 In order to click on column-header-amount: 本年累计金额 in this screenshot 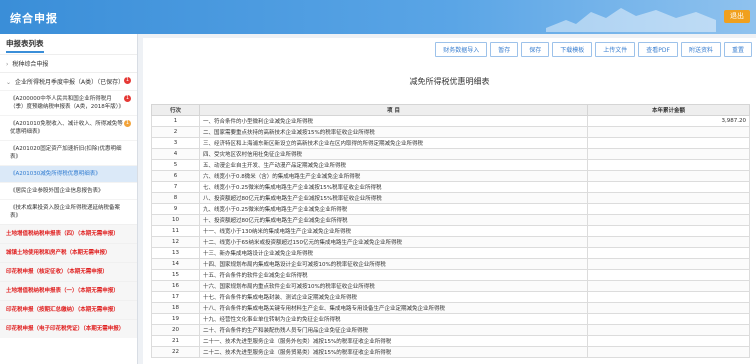, I will do `click(668, 110)`.